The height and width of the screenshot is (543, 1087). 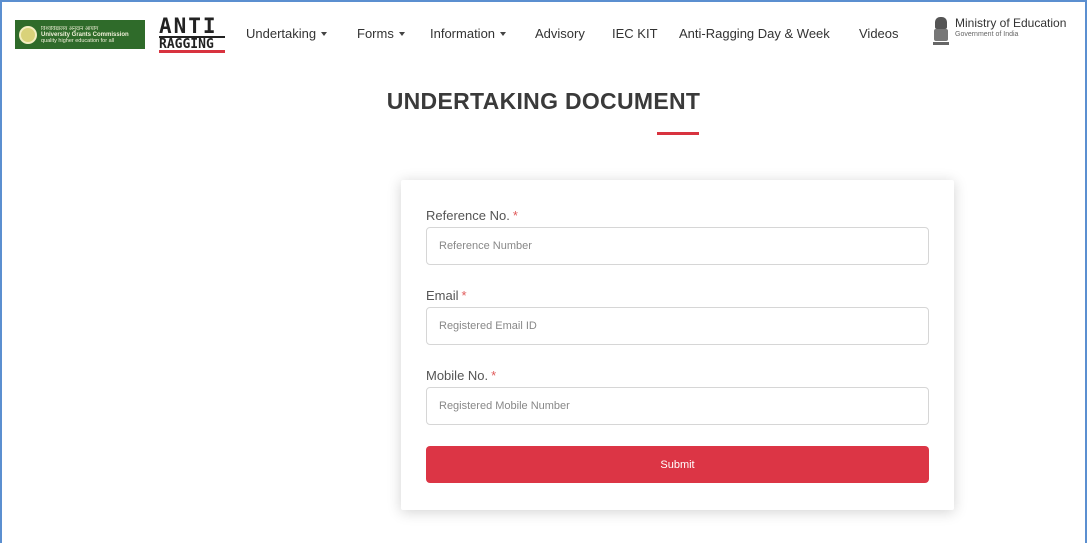 I want to click on nav-forms-label: Forms, so click(x=375, y=33).